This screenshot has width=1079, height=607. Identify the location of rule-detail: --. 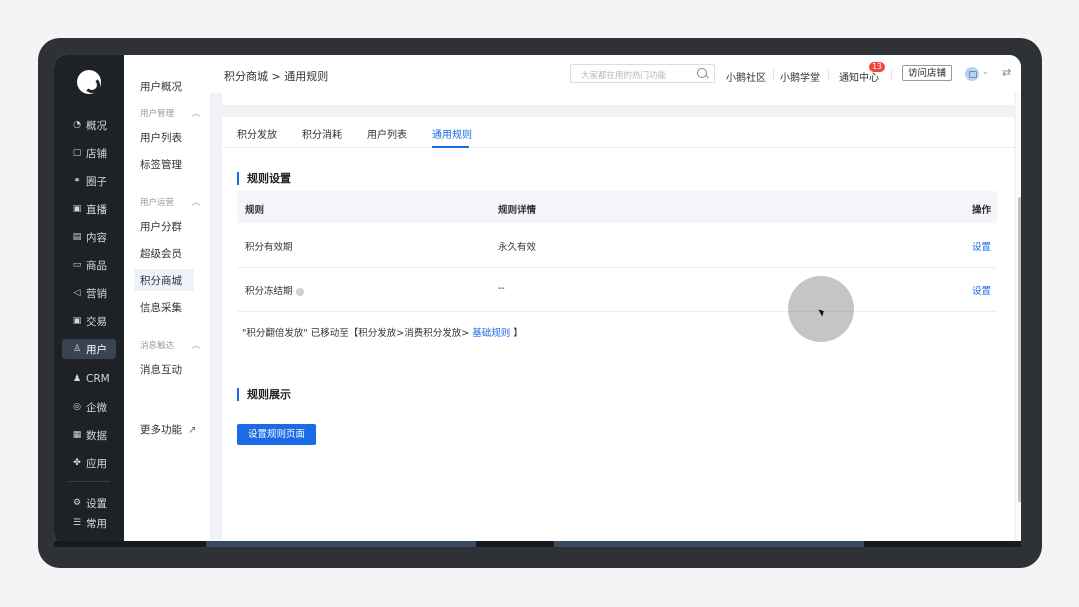
(501, 288).